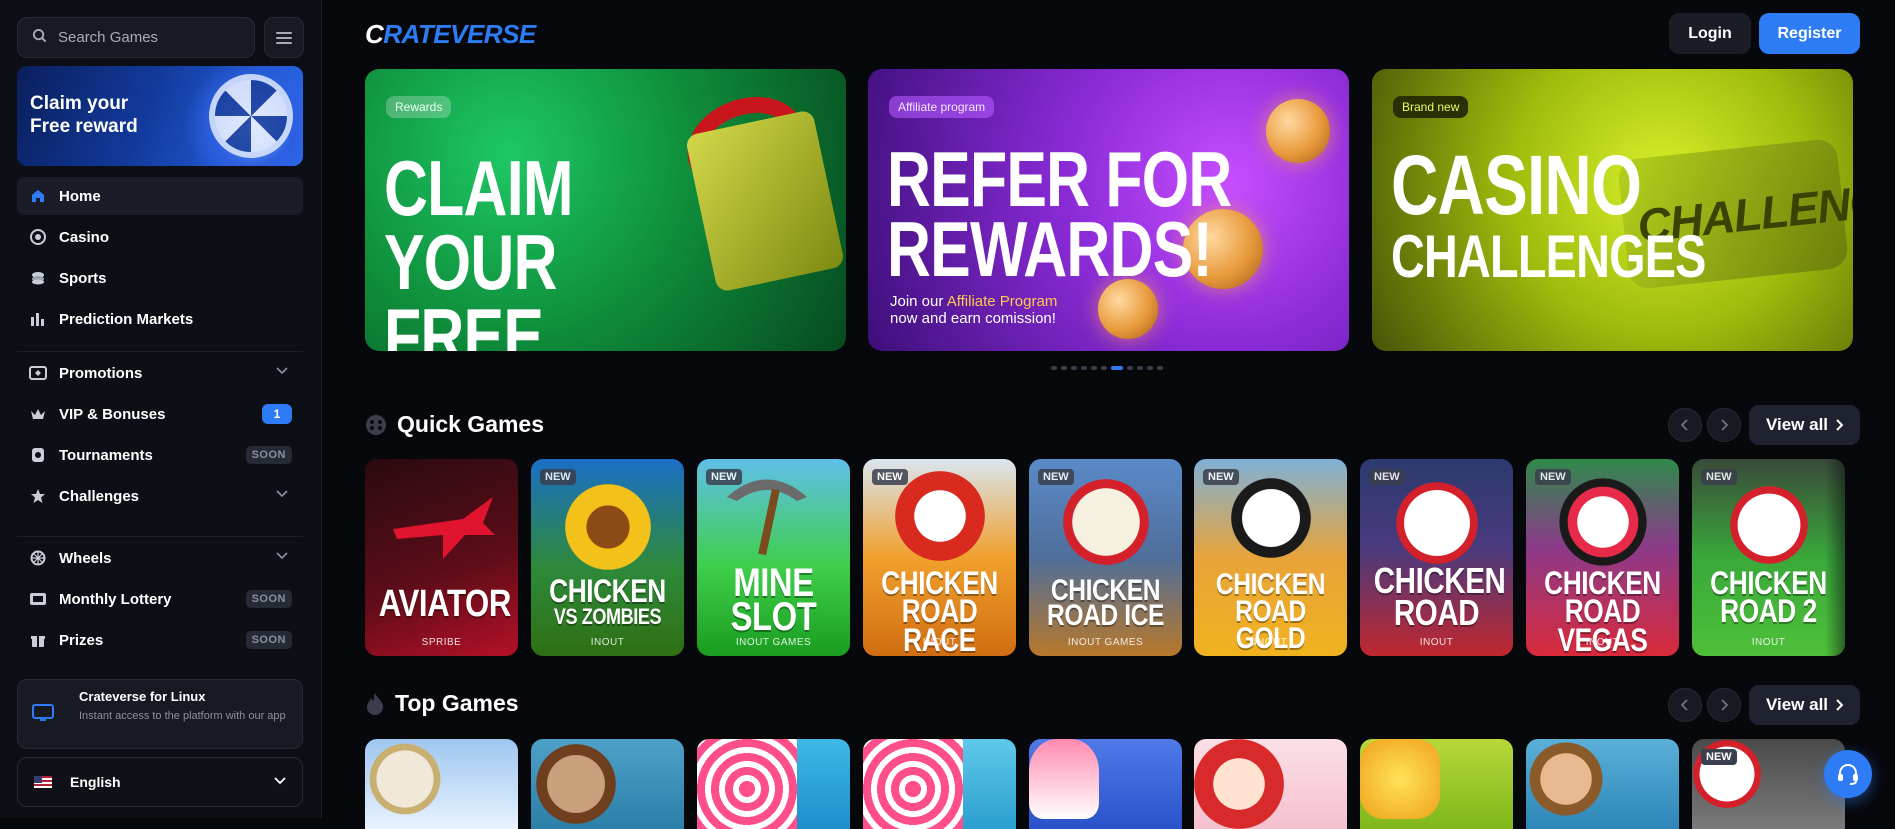 This screenshot has width=1895, height=829. I want to click on sidebar-item-prizes: Prizes SOON, so click(160, 640).